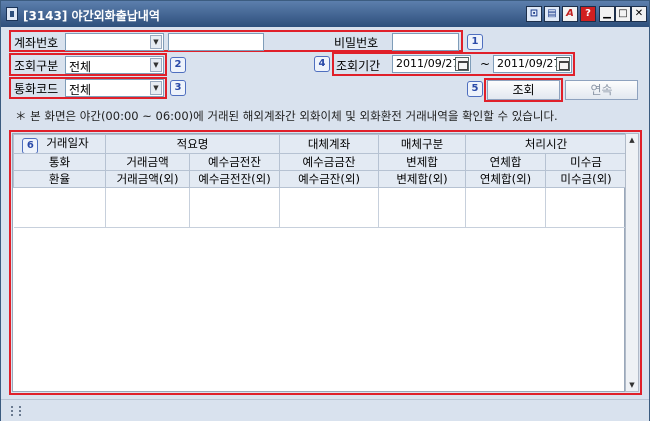 Image resolution: width=650 pixels, height=421 pixels. I want to click on account-name-field, so click(216, 42).